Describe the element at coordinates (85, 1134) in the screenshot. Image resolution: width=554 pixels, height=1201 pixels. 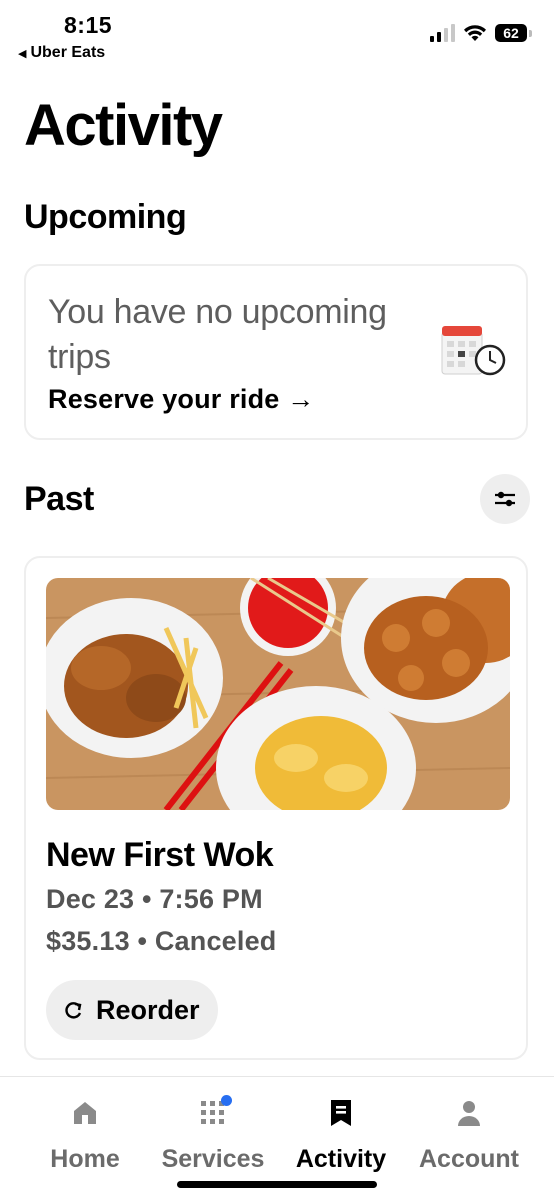
I see `tab-home: Home` at that location.